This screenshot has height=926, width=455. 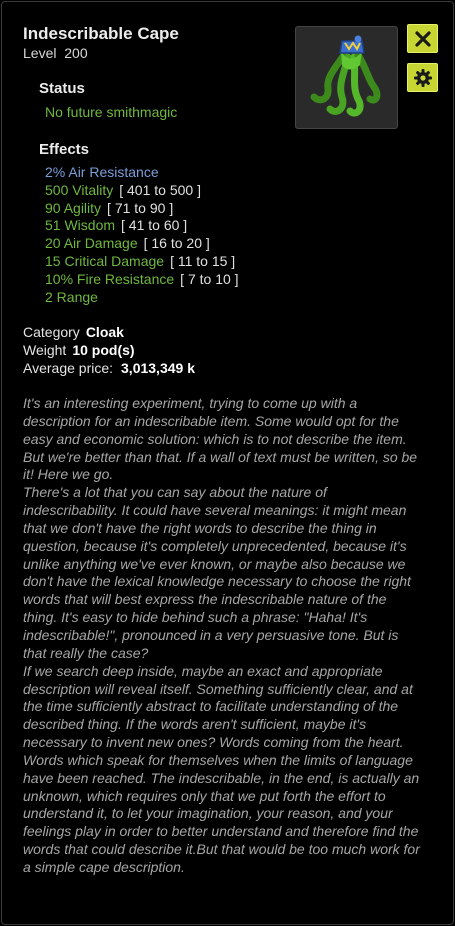 I want to click on effect-text: 500 Vitality, so click(x=79, y=189).